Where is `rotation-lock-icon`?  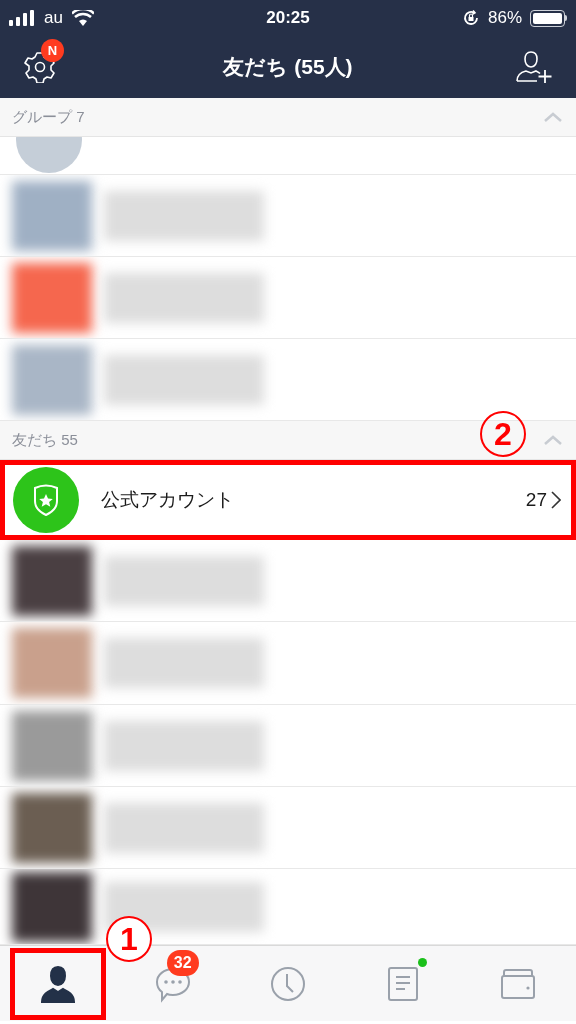
rotation-lock-icon is located at coordinates (470, 18).